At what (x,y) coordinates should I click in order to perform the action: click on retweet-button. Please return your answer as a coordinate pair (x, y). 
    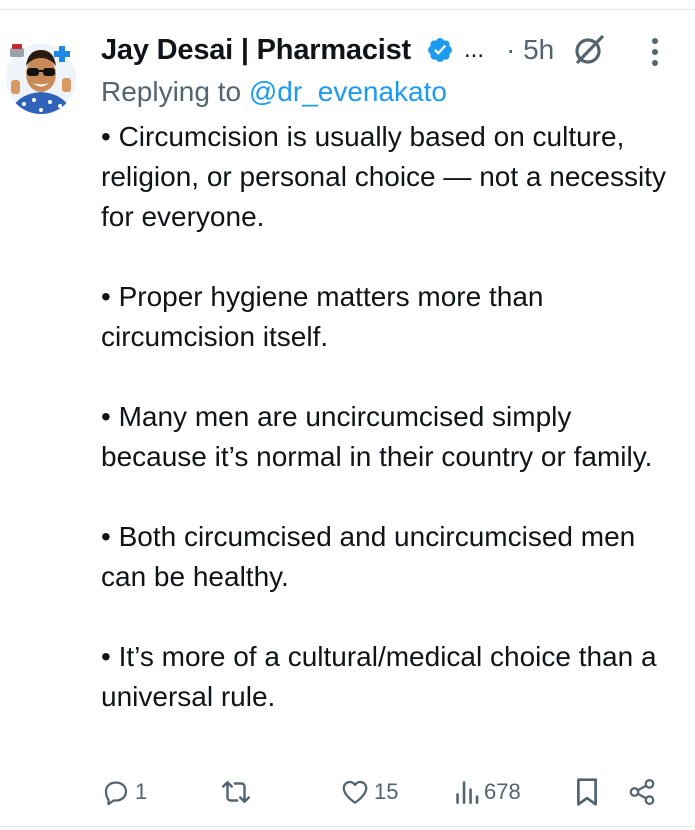
    Looking at the image, I should click on (236, 792).